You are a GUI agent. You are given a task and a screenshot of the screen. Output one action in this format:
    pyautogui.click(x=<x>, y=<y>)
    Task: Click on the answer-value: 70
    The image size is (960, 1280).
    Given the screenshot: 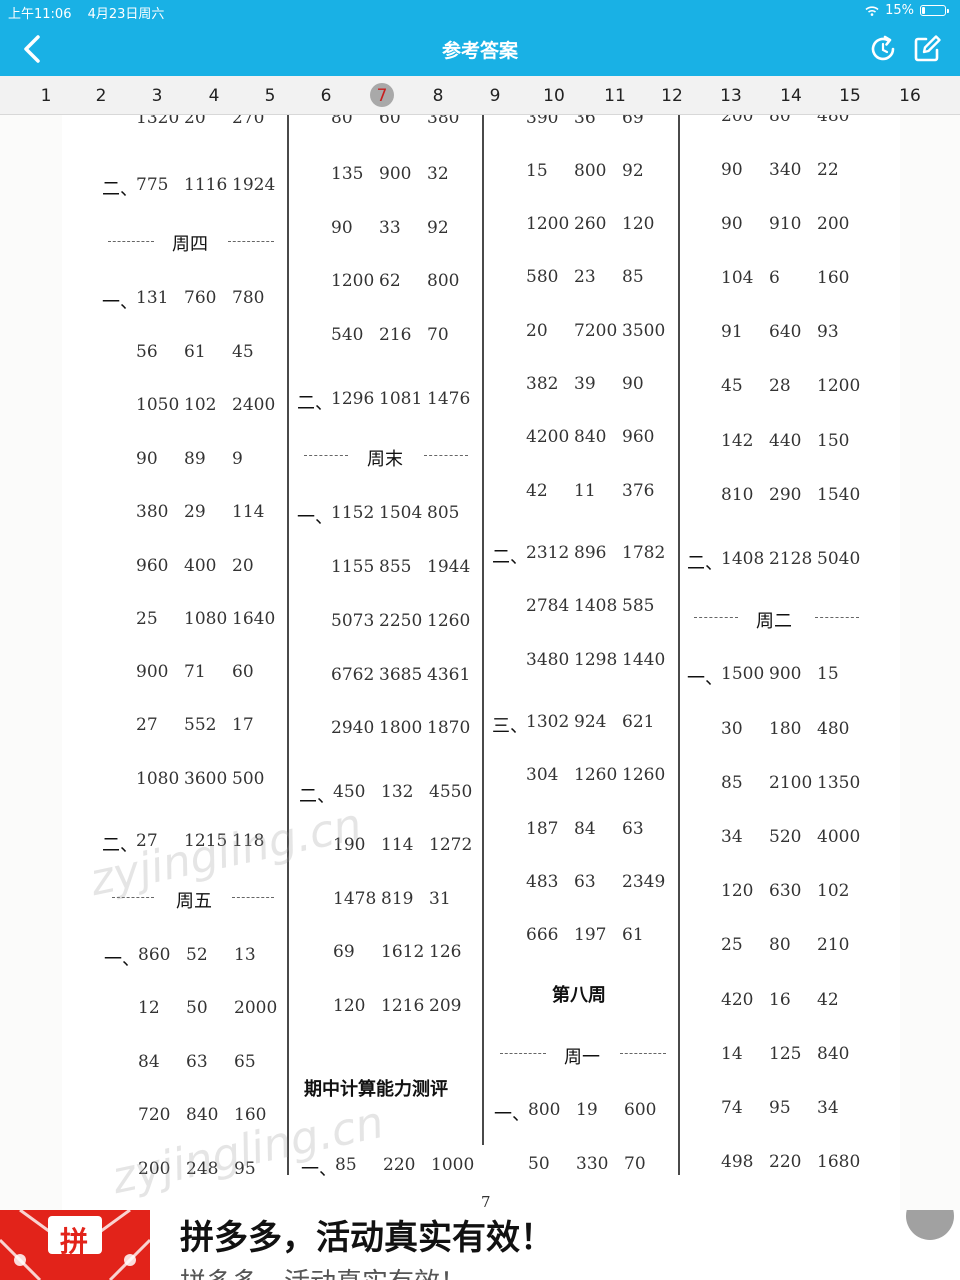 What is the action you would take?
    pyautogui.click(x=635, y=1164)
    